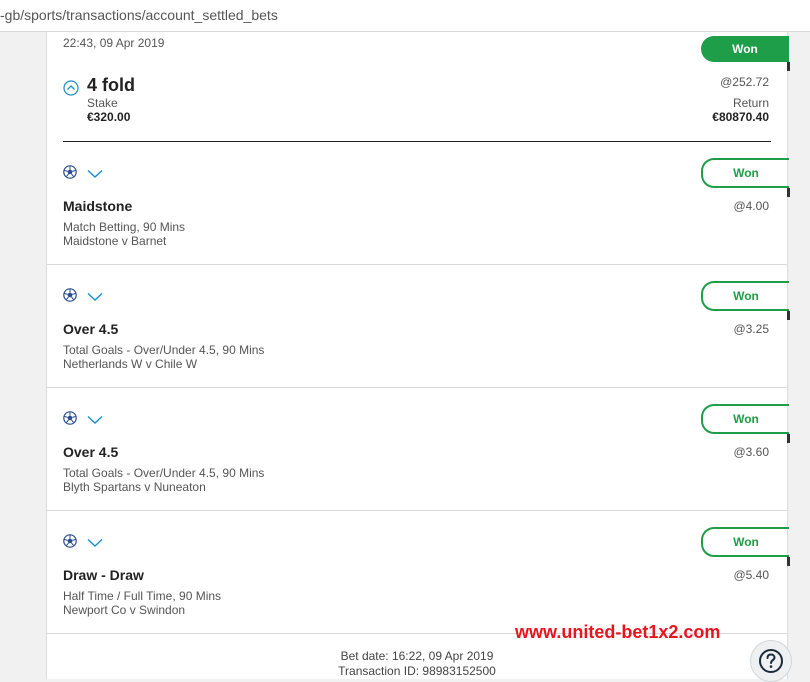 The height and width of the screenshot is (682, 810). I want to click on selection-odds: @3.60, so click(751, 452).